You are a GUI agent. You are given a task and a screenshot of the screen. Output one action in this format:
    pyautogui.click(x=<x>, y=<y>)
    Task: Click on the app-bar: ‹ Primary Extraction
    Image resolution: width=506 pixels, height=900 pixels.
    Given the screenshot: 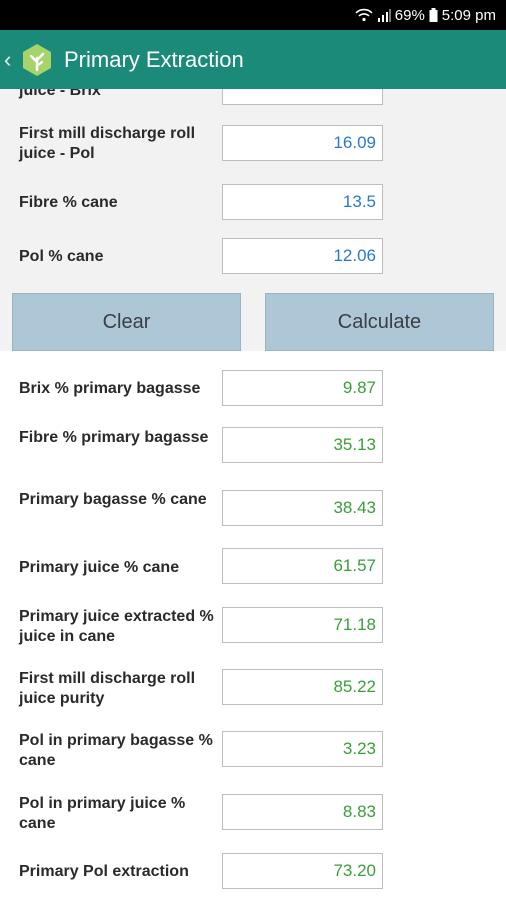 What is the action you would take?
    pyautogui.click(x=253, y=59)
    